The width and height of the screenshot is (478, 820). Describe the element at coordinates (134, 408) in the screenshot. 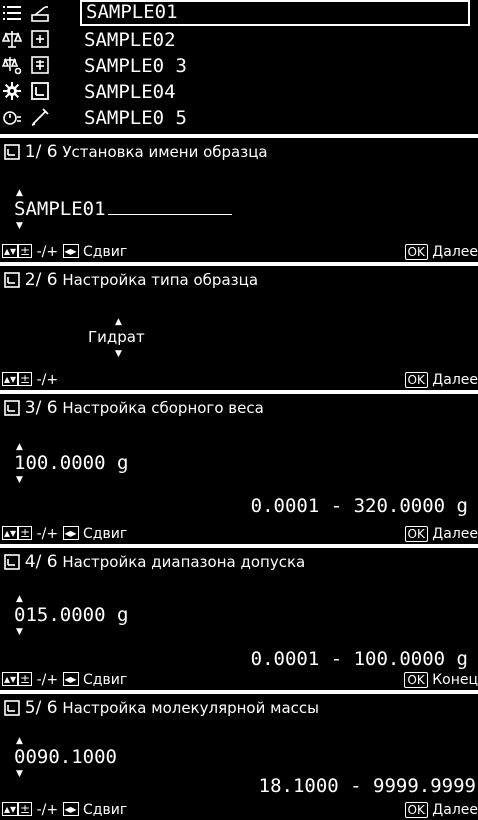

I see `panel-header: 3/ 6 Настройка сборного веса` at that location.